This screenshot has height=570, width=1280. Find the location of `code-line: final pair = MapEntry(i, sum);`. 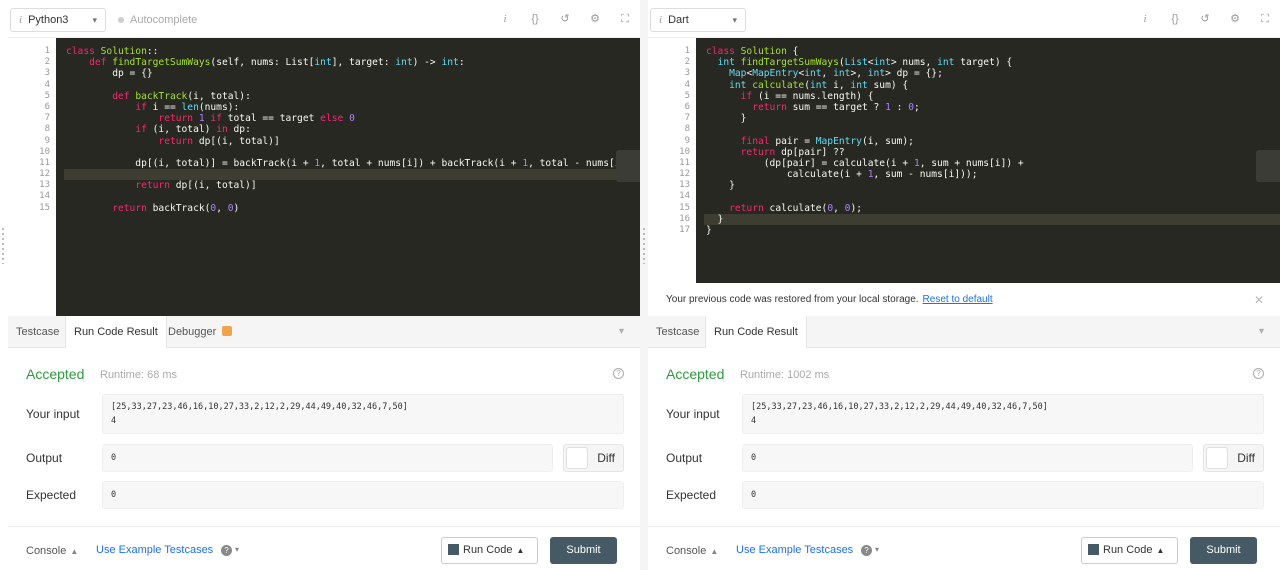

code-line: final pair = MapEntry(i, sum); is located at coordinates (992, 141).